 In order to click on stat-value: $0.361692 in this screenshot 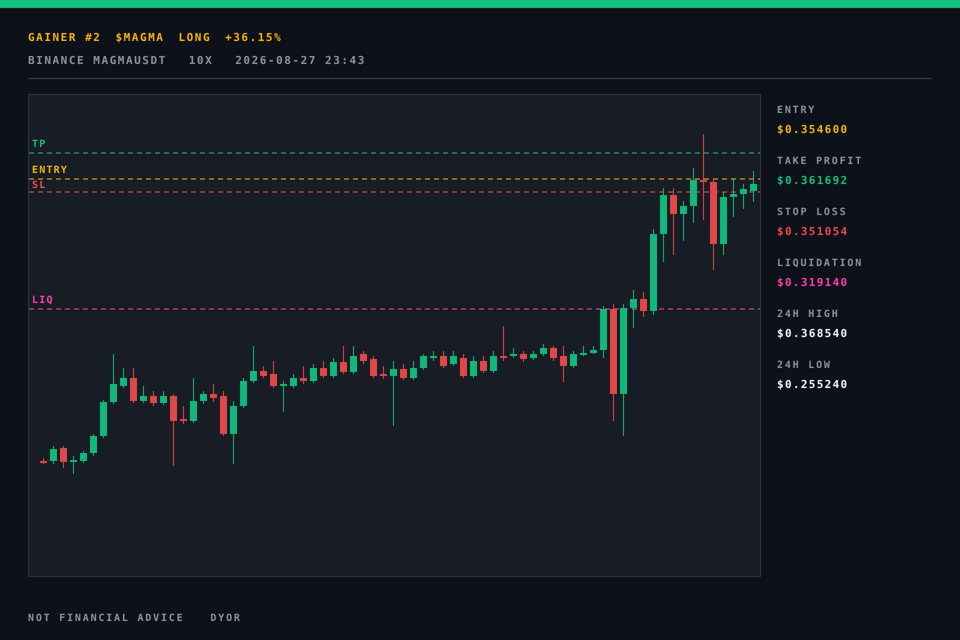, I will do `click(813, 180)`.